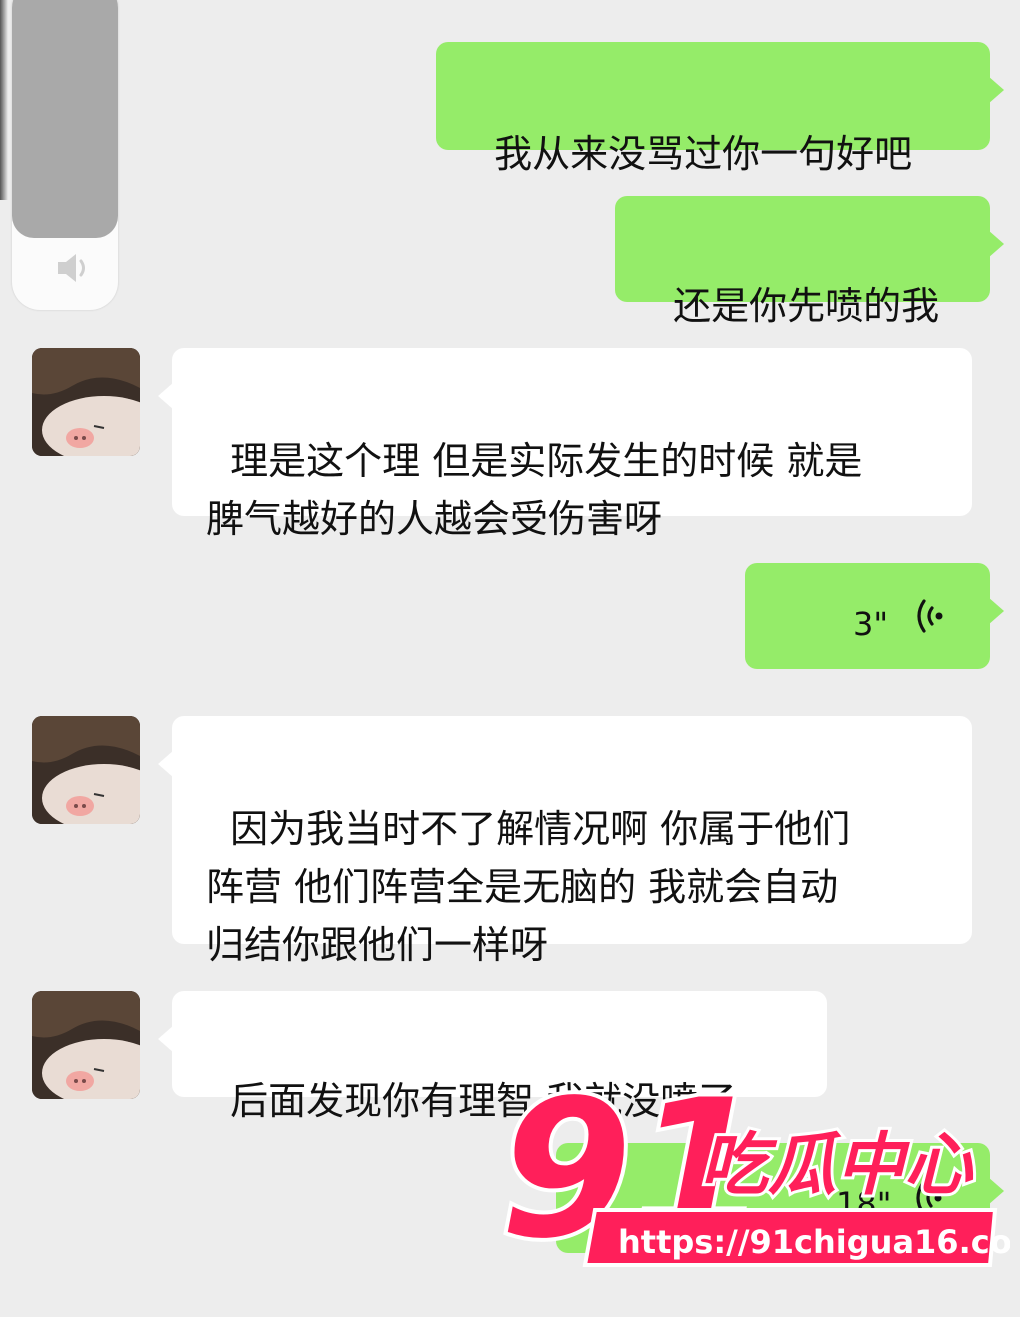  I want to click on sent-voice-message: 3", so click(874, 616).